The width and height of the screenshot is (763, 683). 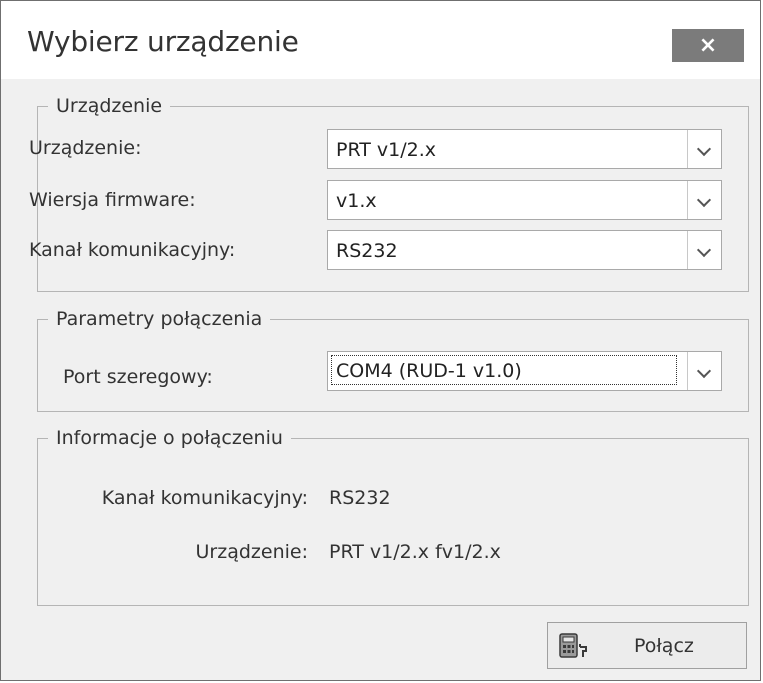 What do you see at coordinates (664, 646) in the screenshot?
I see `connect-button-label: Połącz` at bounding box center [664, 646].